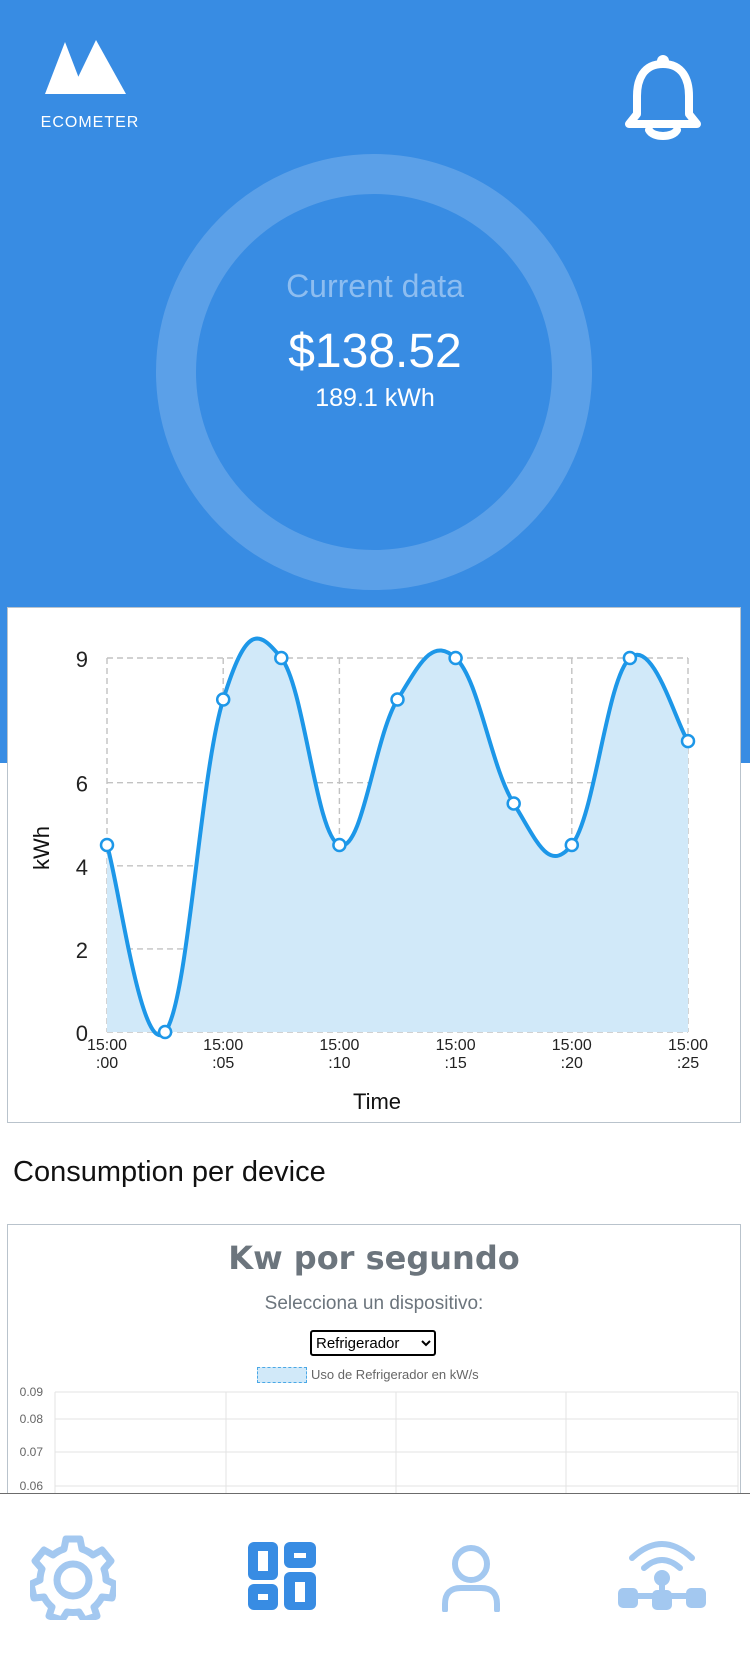 The width and height of the screenshot is (750, 1667). Describe the element at coordinates (82, 950) in the screenshot. I see `y-tick-label: 2` at that location.